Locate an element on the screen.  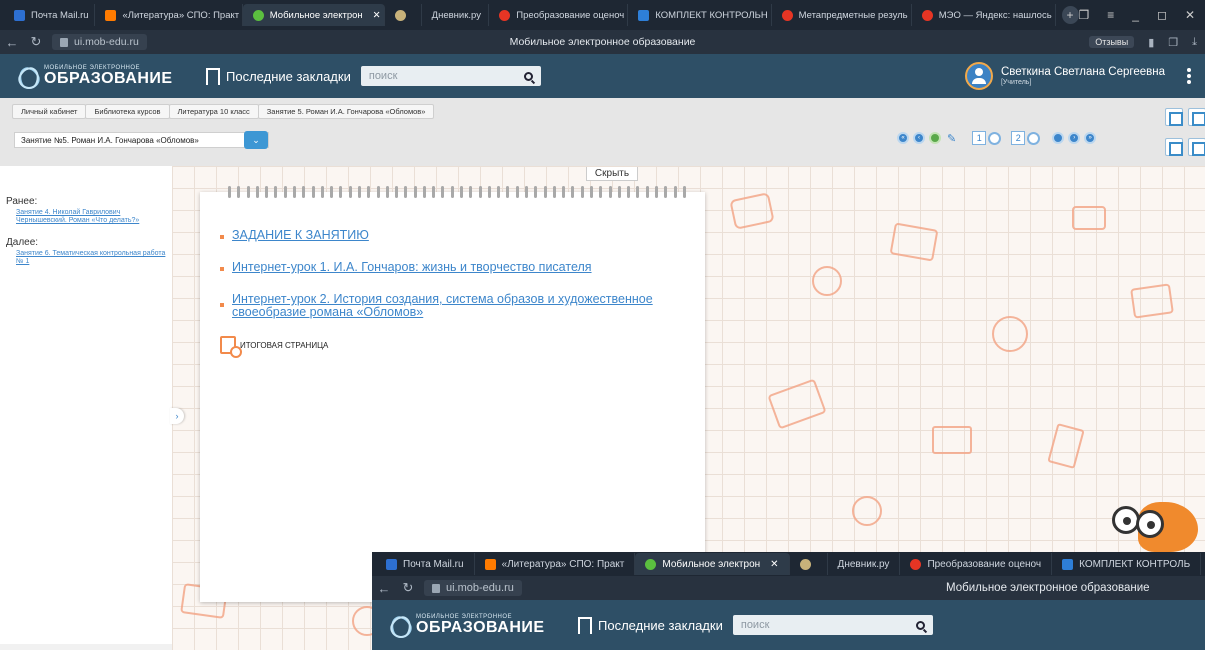
page-status-icon is located at coordinates (995, 138).